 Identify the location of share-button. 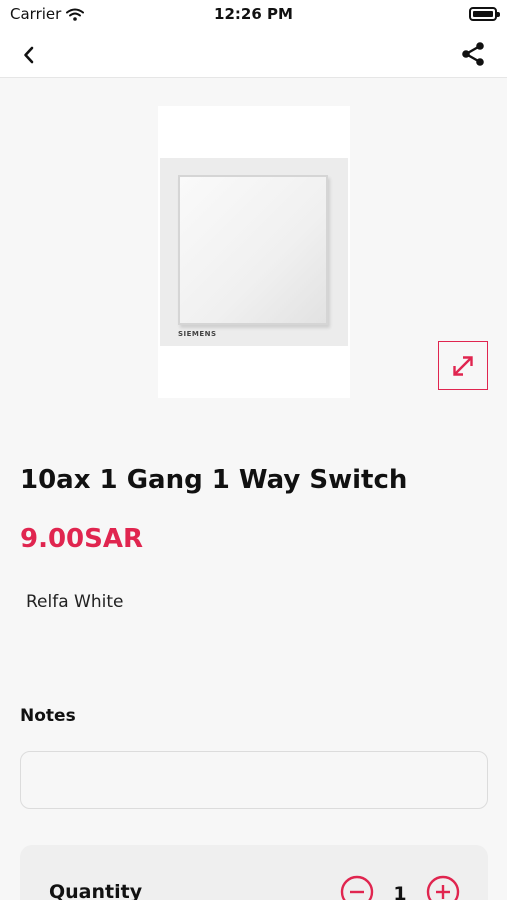
(473, 54).